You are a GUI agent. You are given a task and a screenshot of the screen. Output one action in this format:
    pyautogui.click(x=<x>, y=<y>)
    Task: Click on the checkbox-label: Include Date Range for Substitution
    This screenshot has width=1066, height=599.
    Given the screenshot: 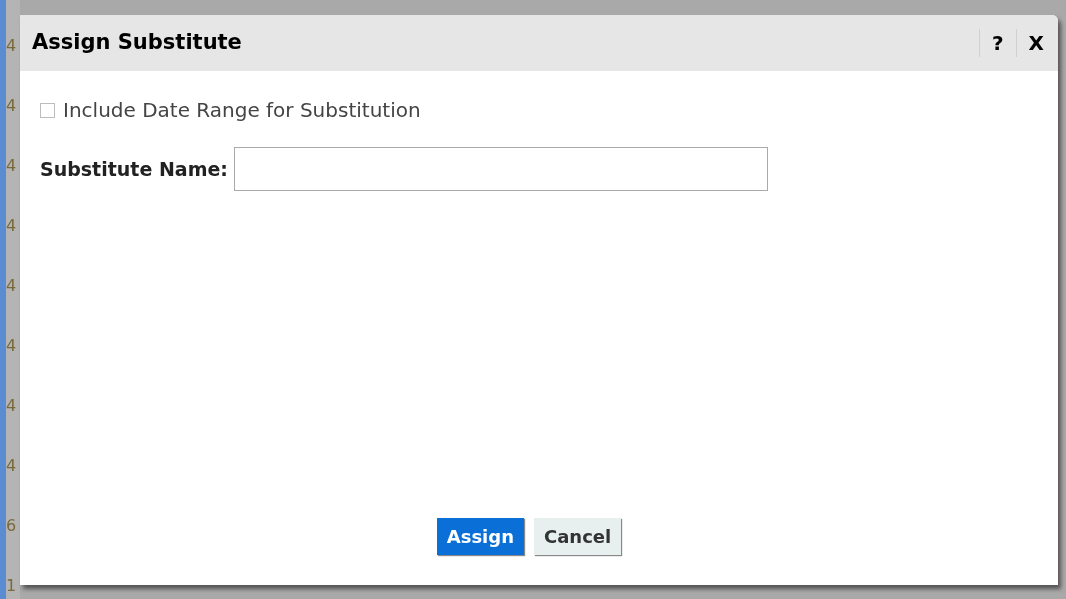 What is the action you would take?
    pyautogui.click(x=242, y=110)
    